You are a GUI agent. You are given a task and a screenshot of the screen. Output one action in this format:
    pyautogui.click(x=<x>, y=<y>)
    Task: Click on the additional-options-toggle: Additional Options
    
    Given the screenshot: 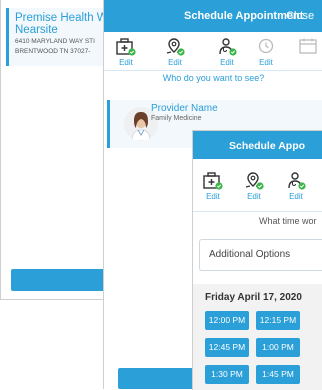 What is the action you would take?
    pyautogui.click(x=260, y=255)
    